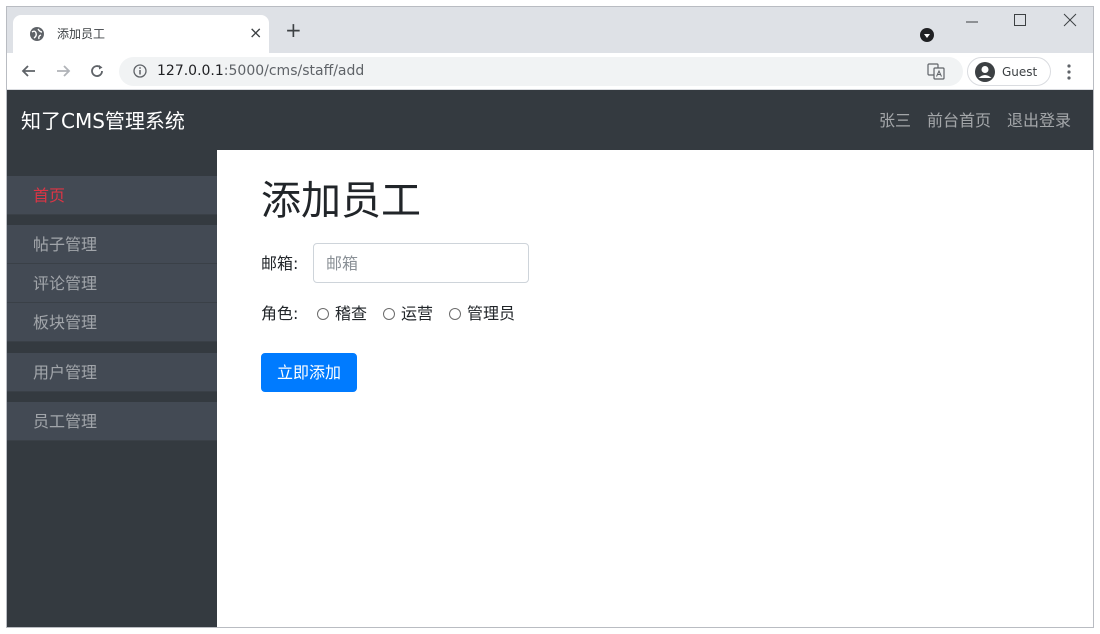  Describe the element at coordinates (81, 34) in the screenshot. I see `tab-title: 添加员工` at that location.